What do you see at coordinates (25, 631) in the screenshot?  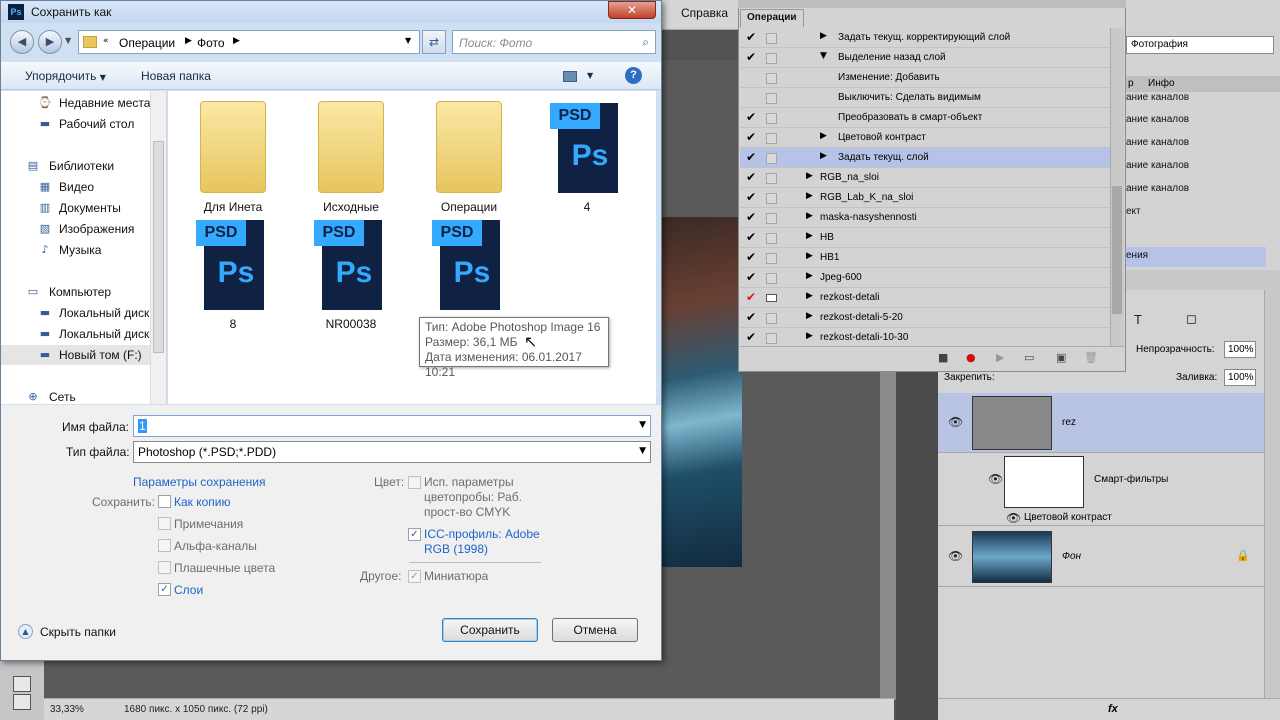 I see `chevron-up-icon: ▲` at bounding box center [25, 631].